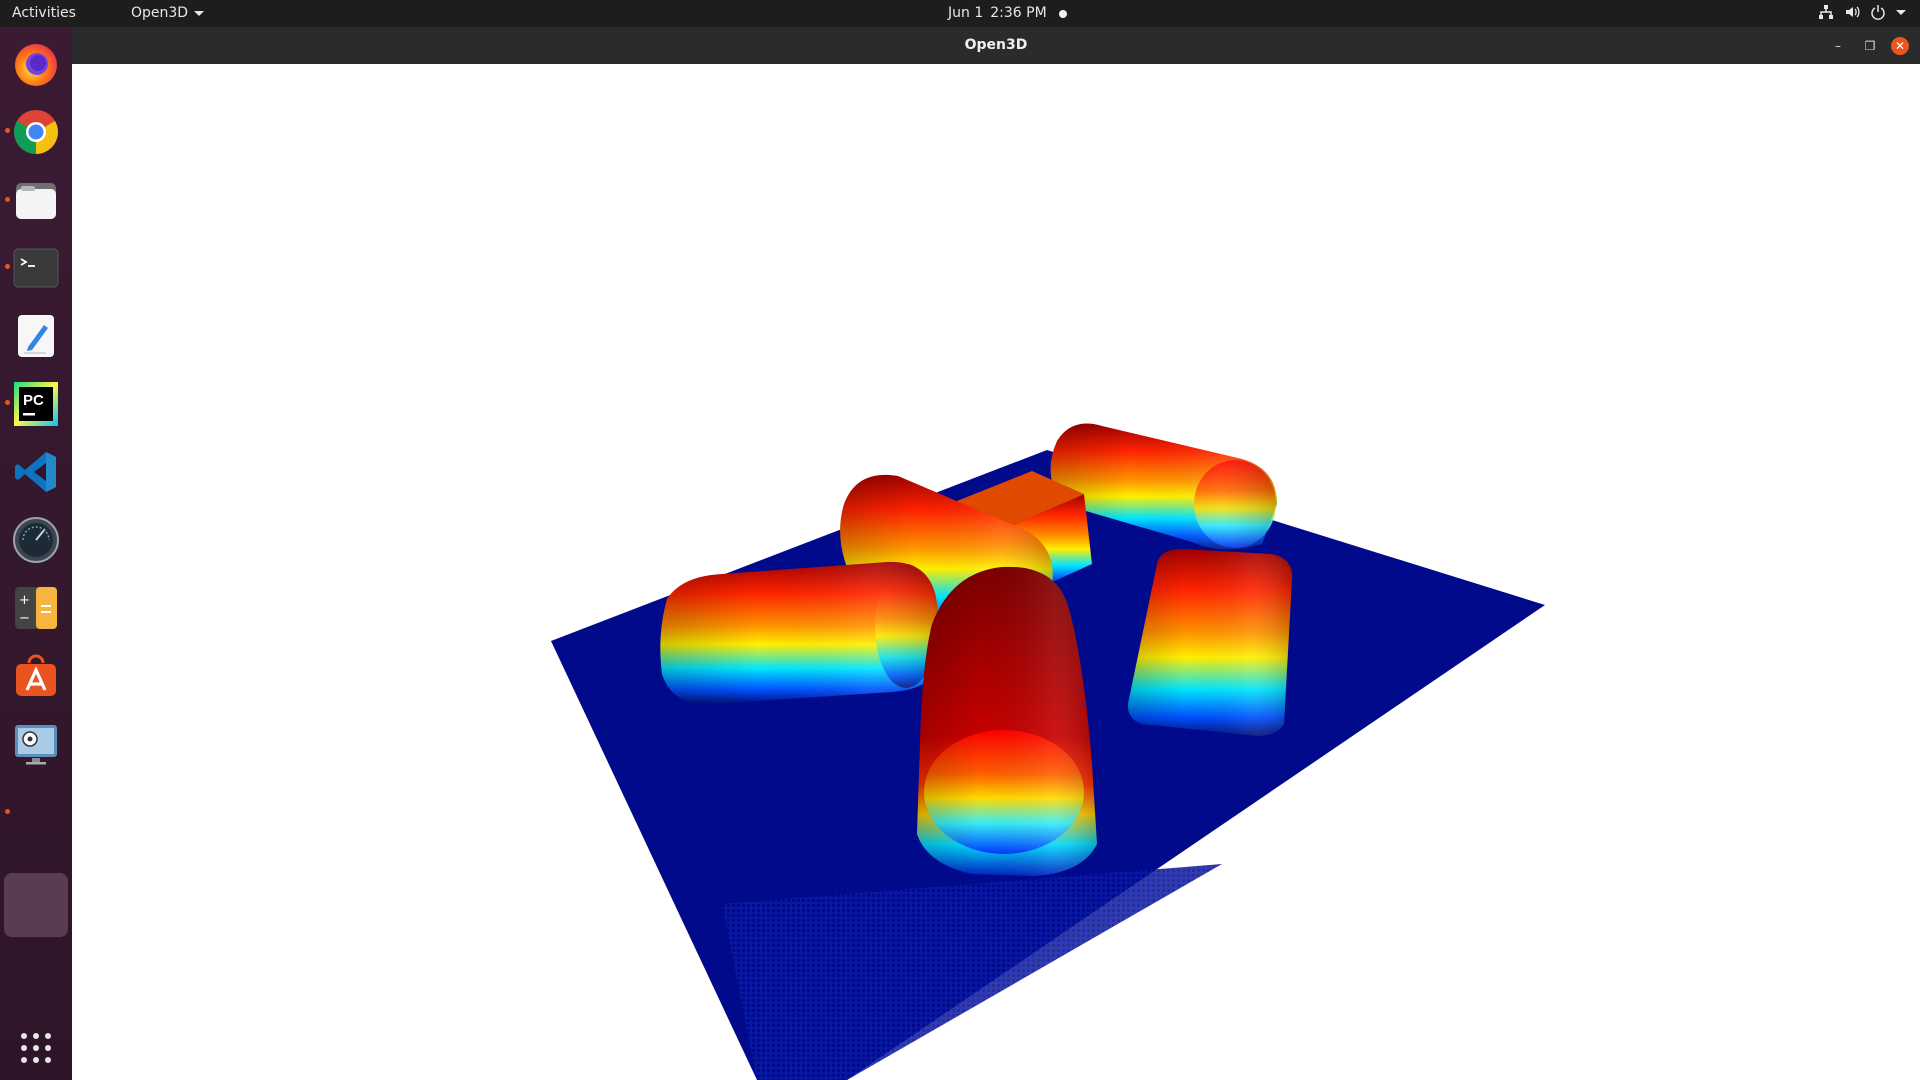  I want to click on dock: PC + −, so click(36, 553).